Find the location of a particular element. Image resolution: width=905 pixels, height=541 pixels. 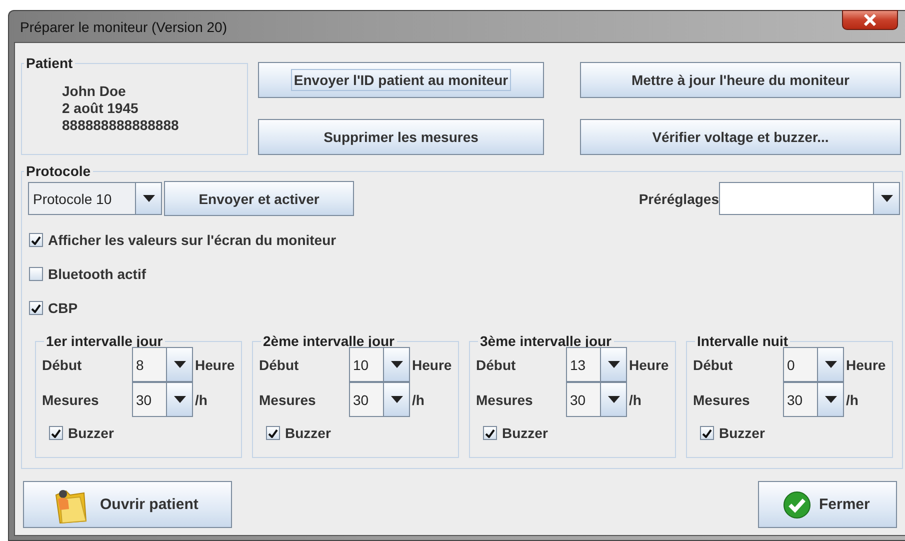

action-button: Supprimer les mesures is located at coordinates (401, 136).